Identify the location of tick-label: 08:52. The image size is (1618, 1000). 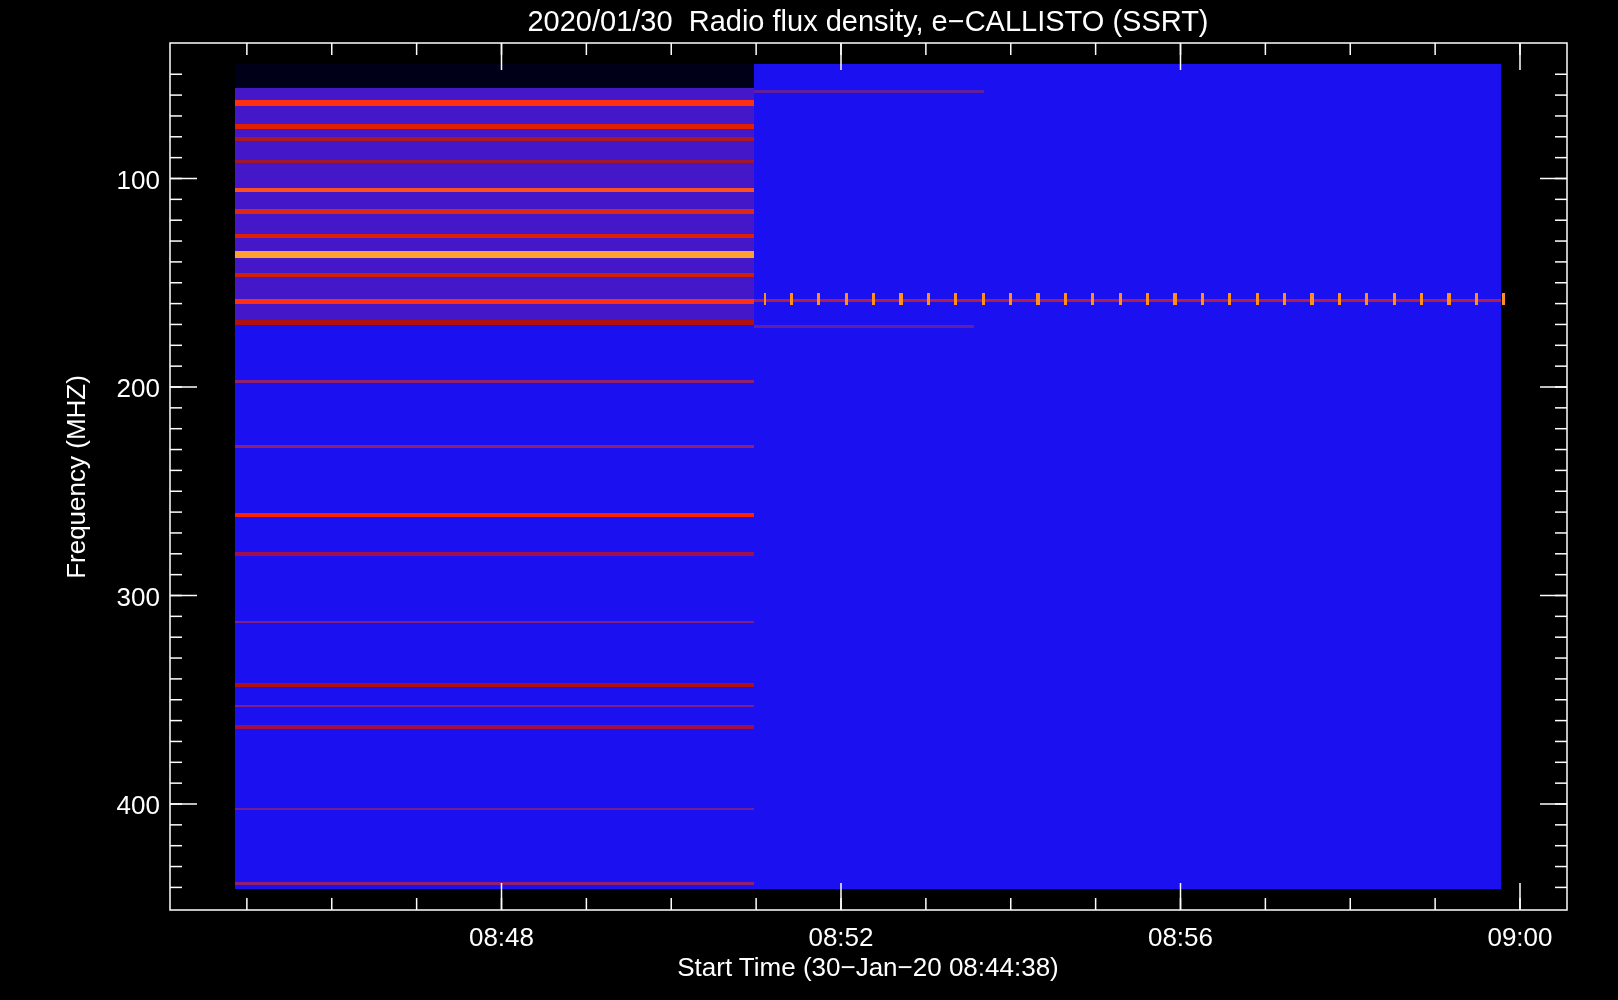
(841, 937).